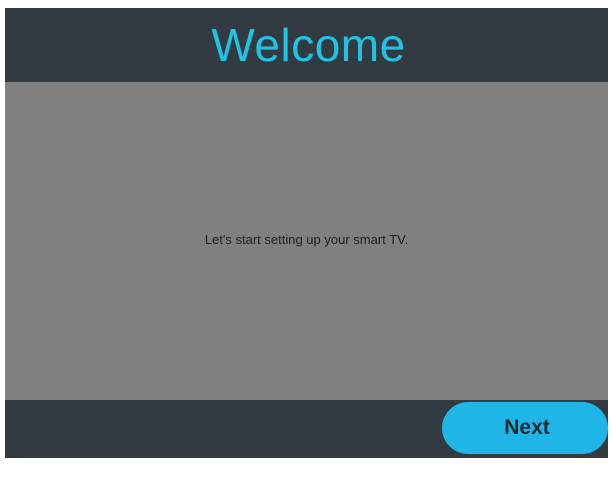  Describe the element at coordinates (525, 428) in the screenshot. I see `next-button: Next` at that location.